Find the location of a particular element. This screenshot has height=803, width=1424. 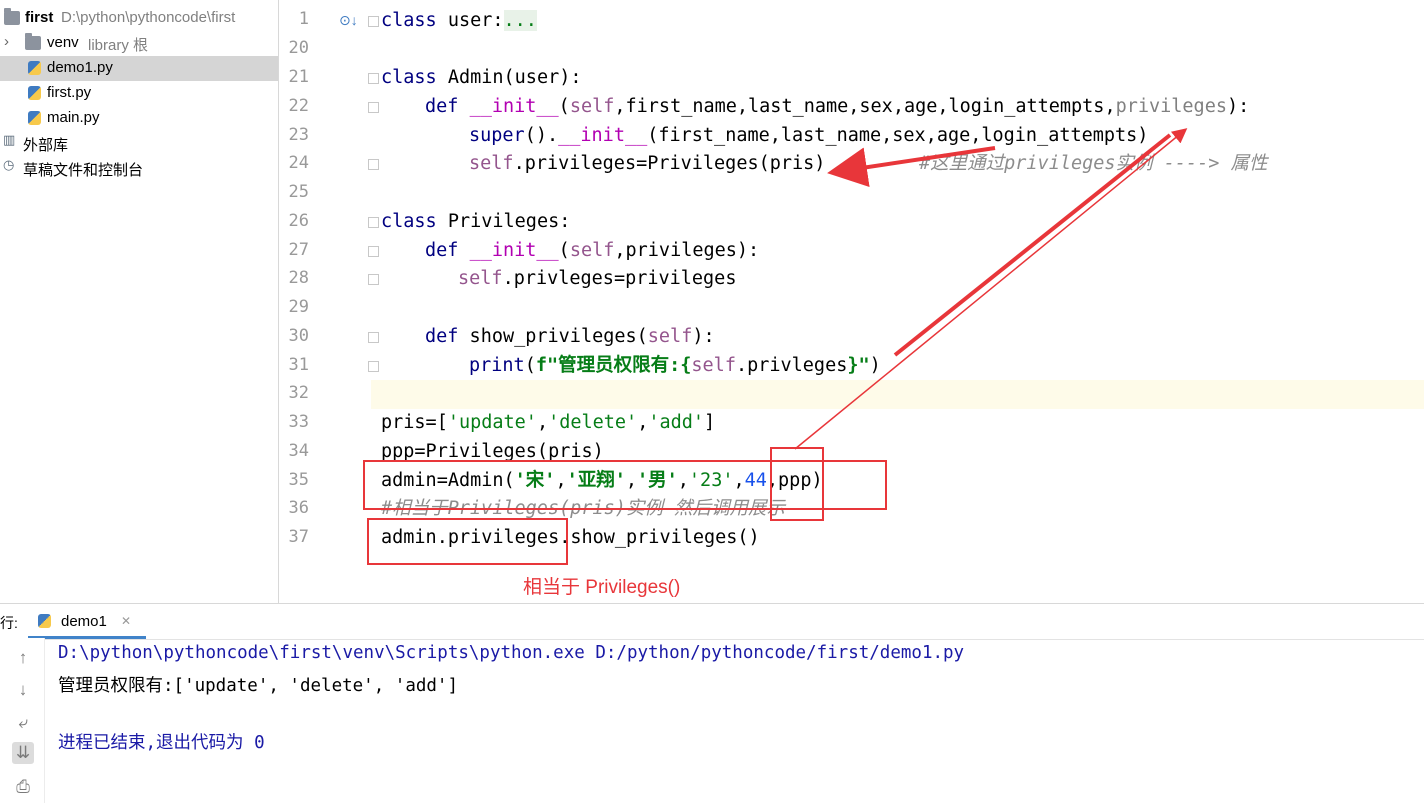

print-icon: ⎙ is located at coordinates (23, 787).